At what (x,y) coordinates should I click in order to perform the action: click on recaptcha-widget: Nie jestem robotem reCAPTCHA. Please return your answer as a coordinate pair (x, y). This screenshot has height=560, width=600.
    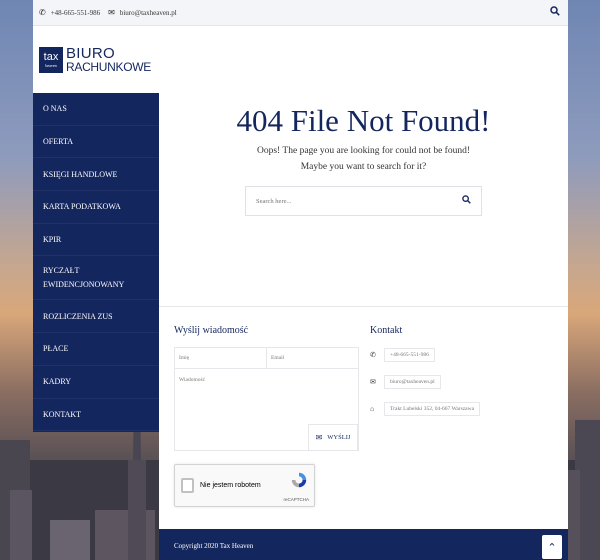
    Looking at the image, I should click on (244, 485).